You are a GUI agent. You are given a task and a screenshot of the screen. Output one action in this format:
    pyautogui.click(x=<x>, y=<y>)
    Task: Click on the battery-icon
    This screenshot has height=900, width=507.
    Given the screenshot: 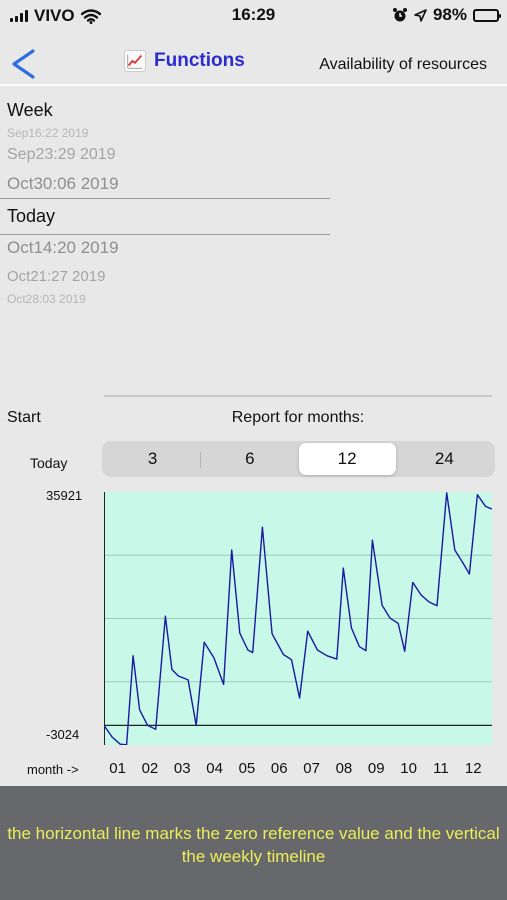 What is the action you would take?
    pyautogui.click(x=487, y=15)
    